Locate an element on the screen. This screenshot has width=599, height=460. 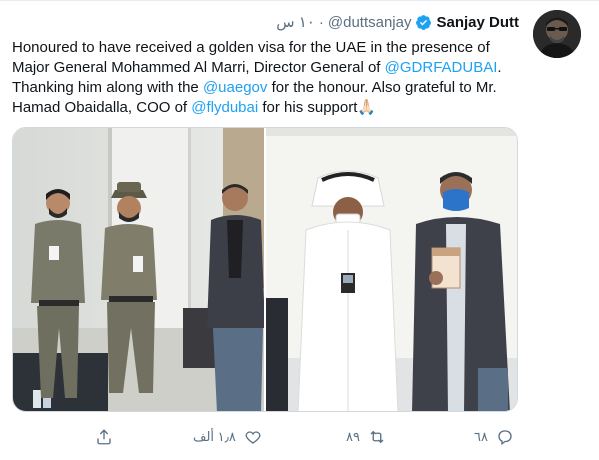
avatar is located at coordinates (557, 34).